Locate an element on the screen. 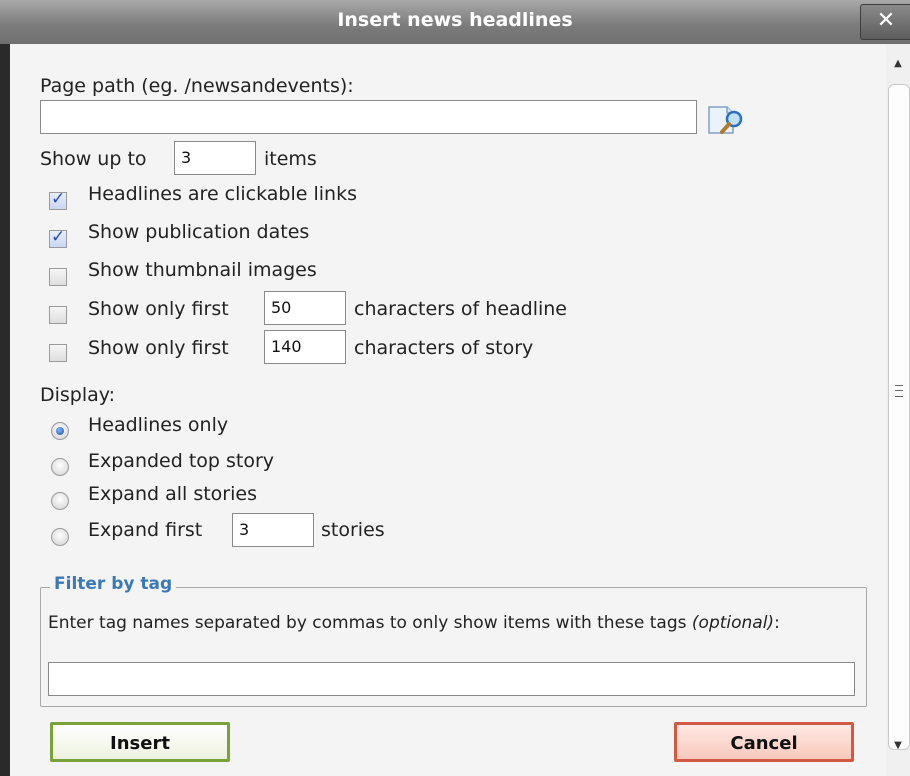 The image size is (910, 776). clickable-links-checkbox: ✓ is located at coordinates (58, 199).